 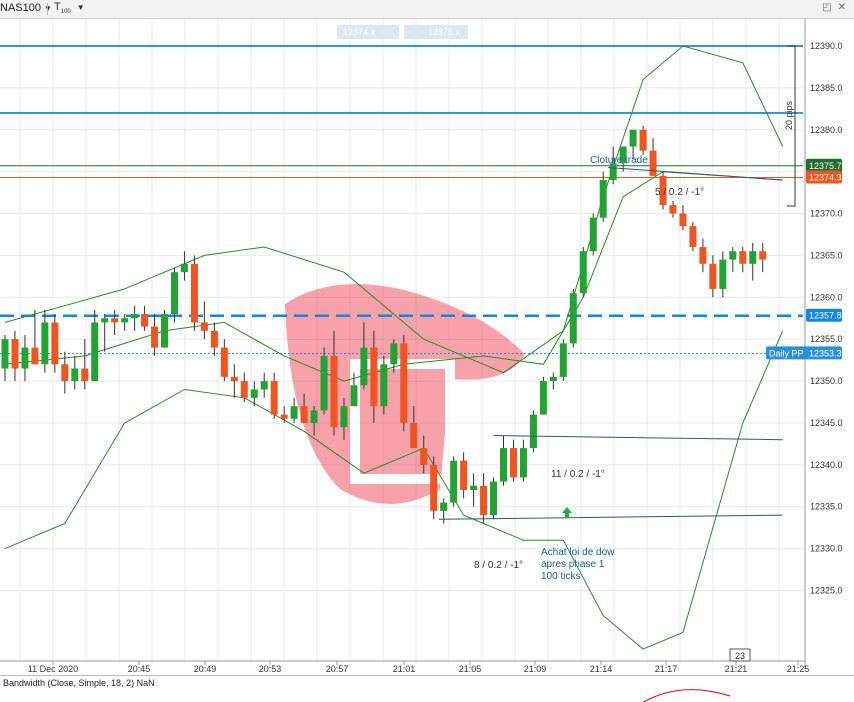 I want to click on symbol-selector: NAS100▼, so click(x=26, y=8).